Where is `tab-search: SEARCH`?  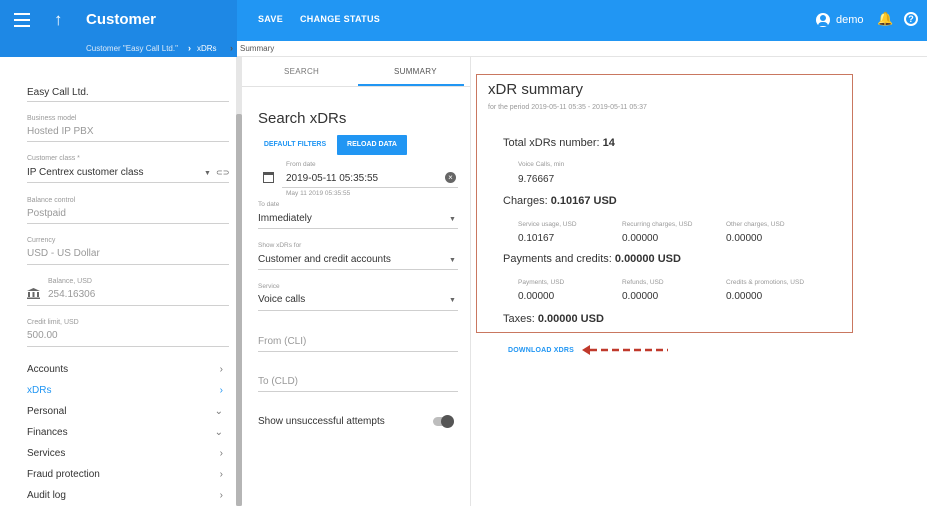 tab-search: SEARCH is located at coordinates (301, 71).